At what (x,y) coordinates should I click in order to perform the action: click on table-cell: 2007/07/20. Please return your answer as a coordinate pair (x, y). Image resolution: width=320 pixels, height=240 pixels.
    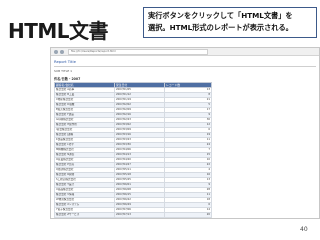
    Looking at the image, I should click on (139, 217).